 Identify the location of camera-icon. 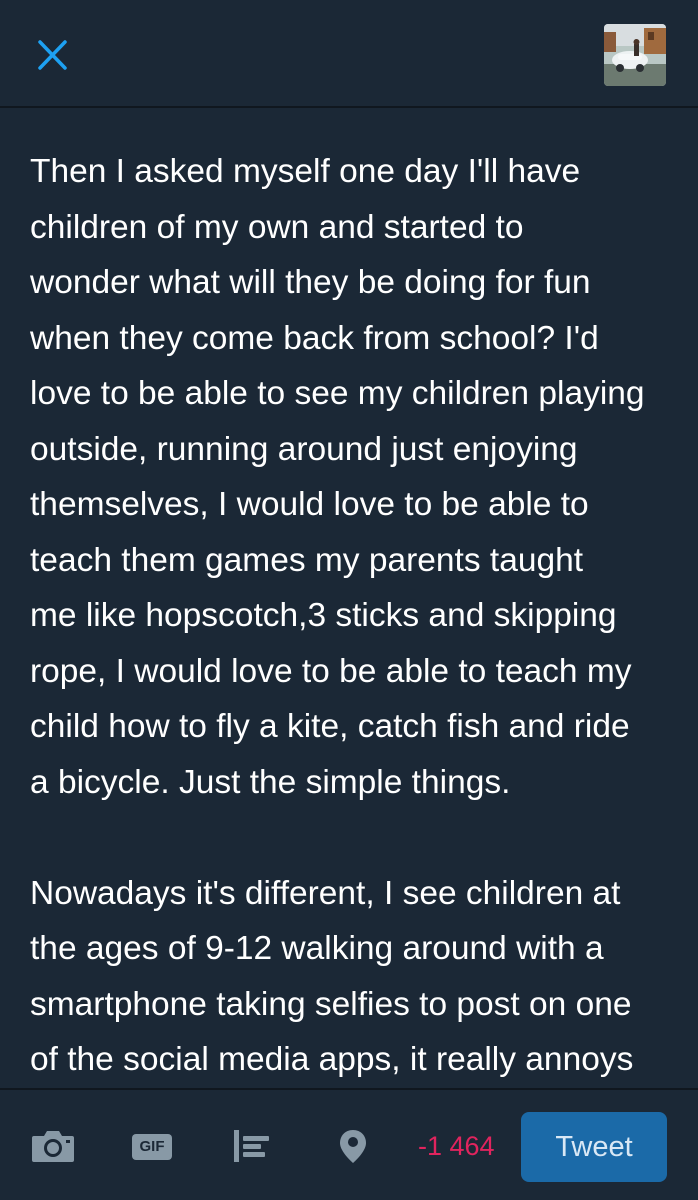
(53, 1146).